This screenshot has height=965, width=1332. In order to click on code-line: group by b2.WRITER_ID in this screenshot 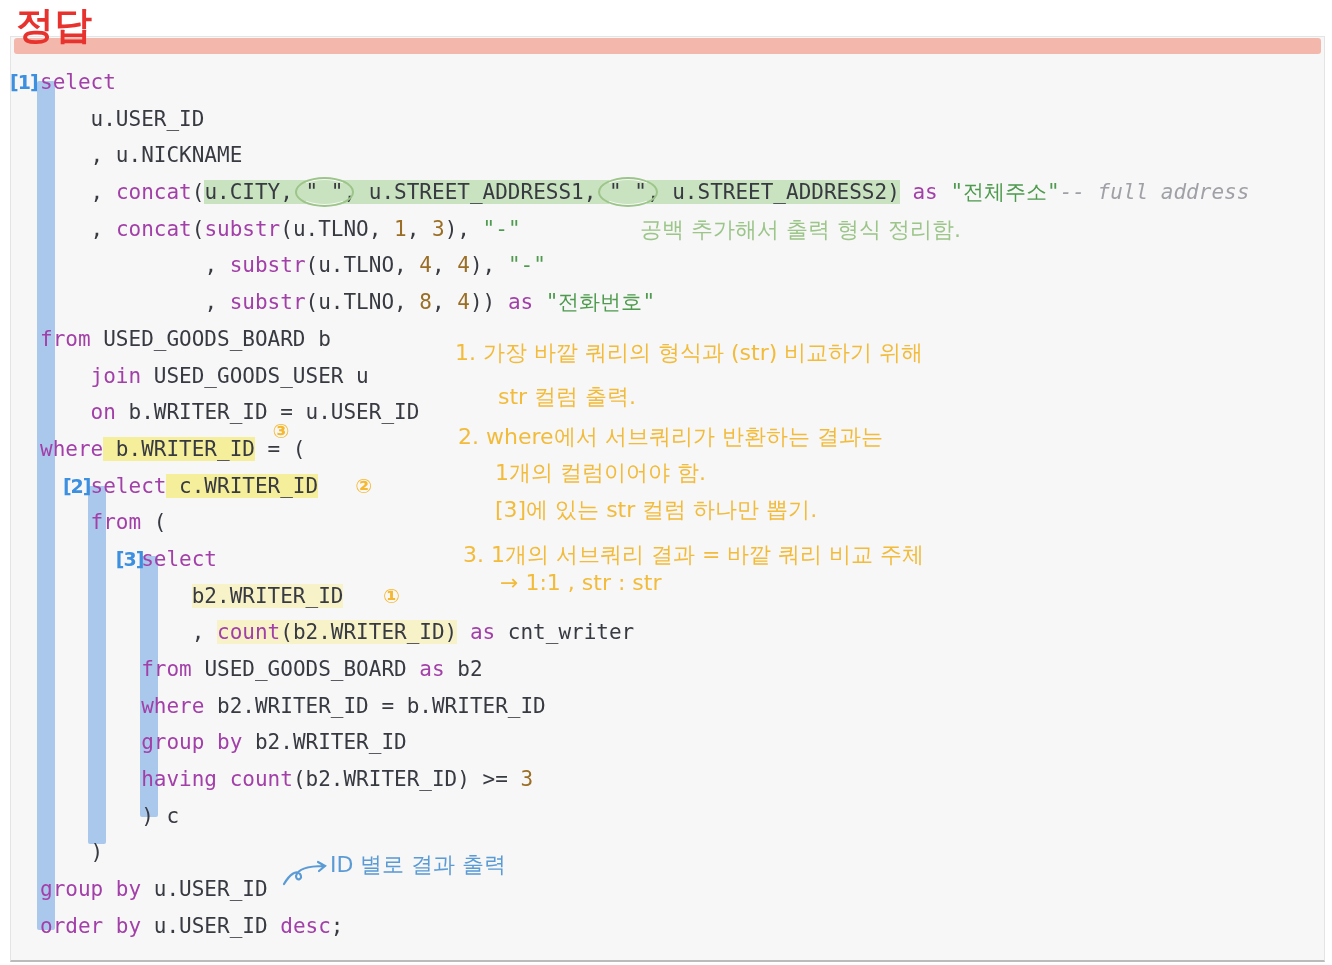, I will do `click(274, 742)`.